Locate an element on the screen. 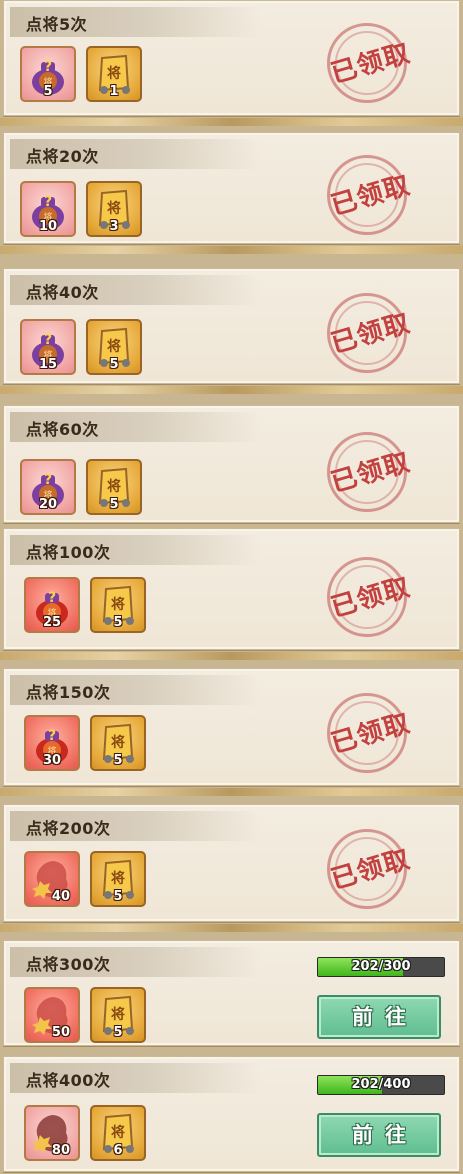 The height and width of the screenshot is (1174, 463). item-count: 40 is located at coordinates (60, 896).